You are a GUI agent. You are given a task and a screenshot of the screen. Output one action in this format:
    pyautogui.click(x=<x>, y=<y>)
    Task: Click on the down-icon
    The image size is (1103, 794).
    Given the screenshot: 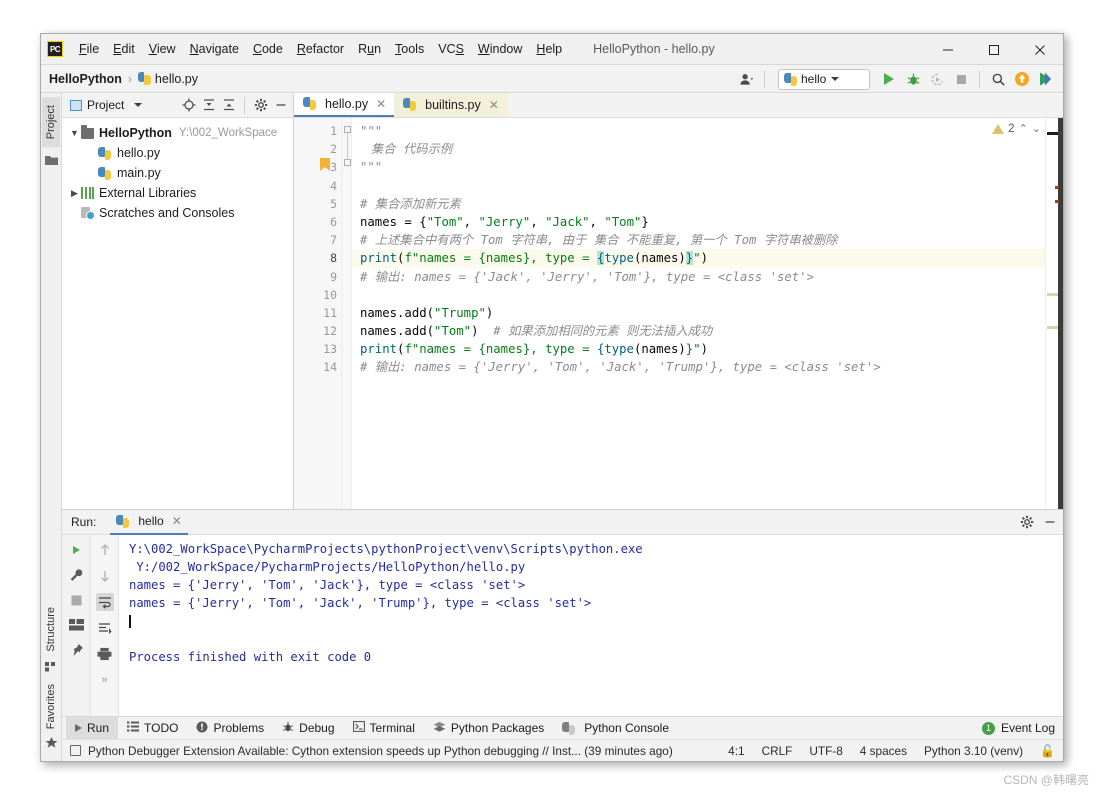 What is the action you would take?
    pyautogui.click(x=105, y=576)
    